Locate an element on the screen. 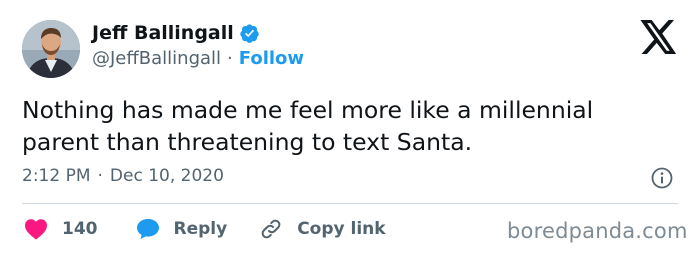  reply-bubble-icon is located at coordinates (147, 229).